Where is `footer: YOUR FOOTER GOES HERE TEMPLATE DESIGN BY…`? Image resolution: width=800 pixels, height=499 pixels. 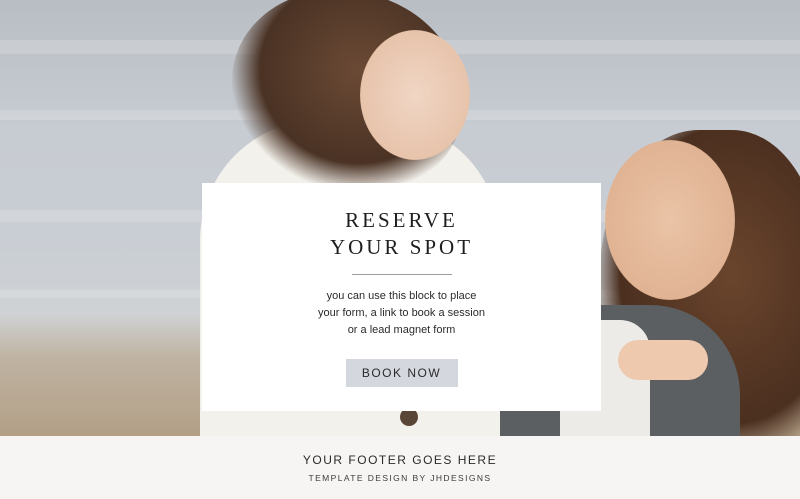
footer: YOUR FOOTER GOES HERE TEMPLATE DESIGN BY… is located at coordinates (400, 467).